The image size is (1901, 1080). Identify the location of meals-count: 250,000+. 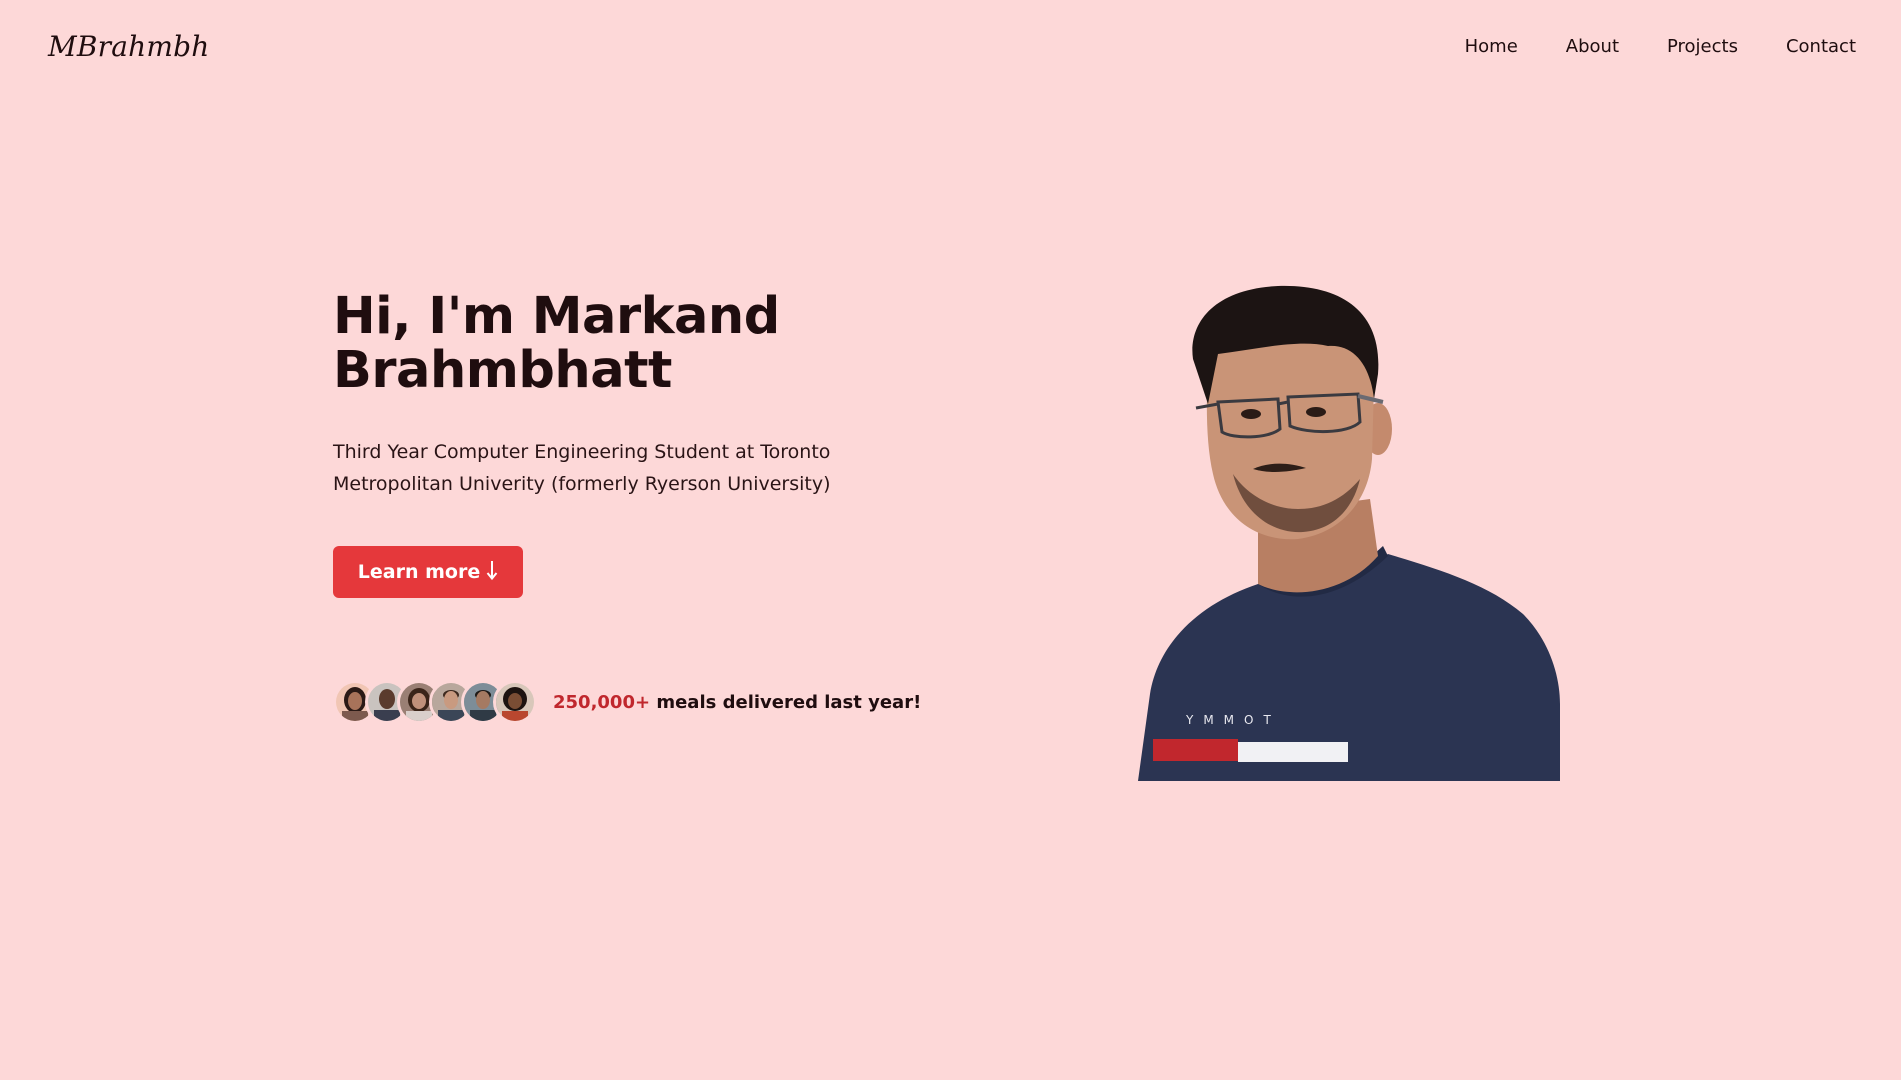
(602, 702).